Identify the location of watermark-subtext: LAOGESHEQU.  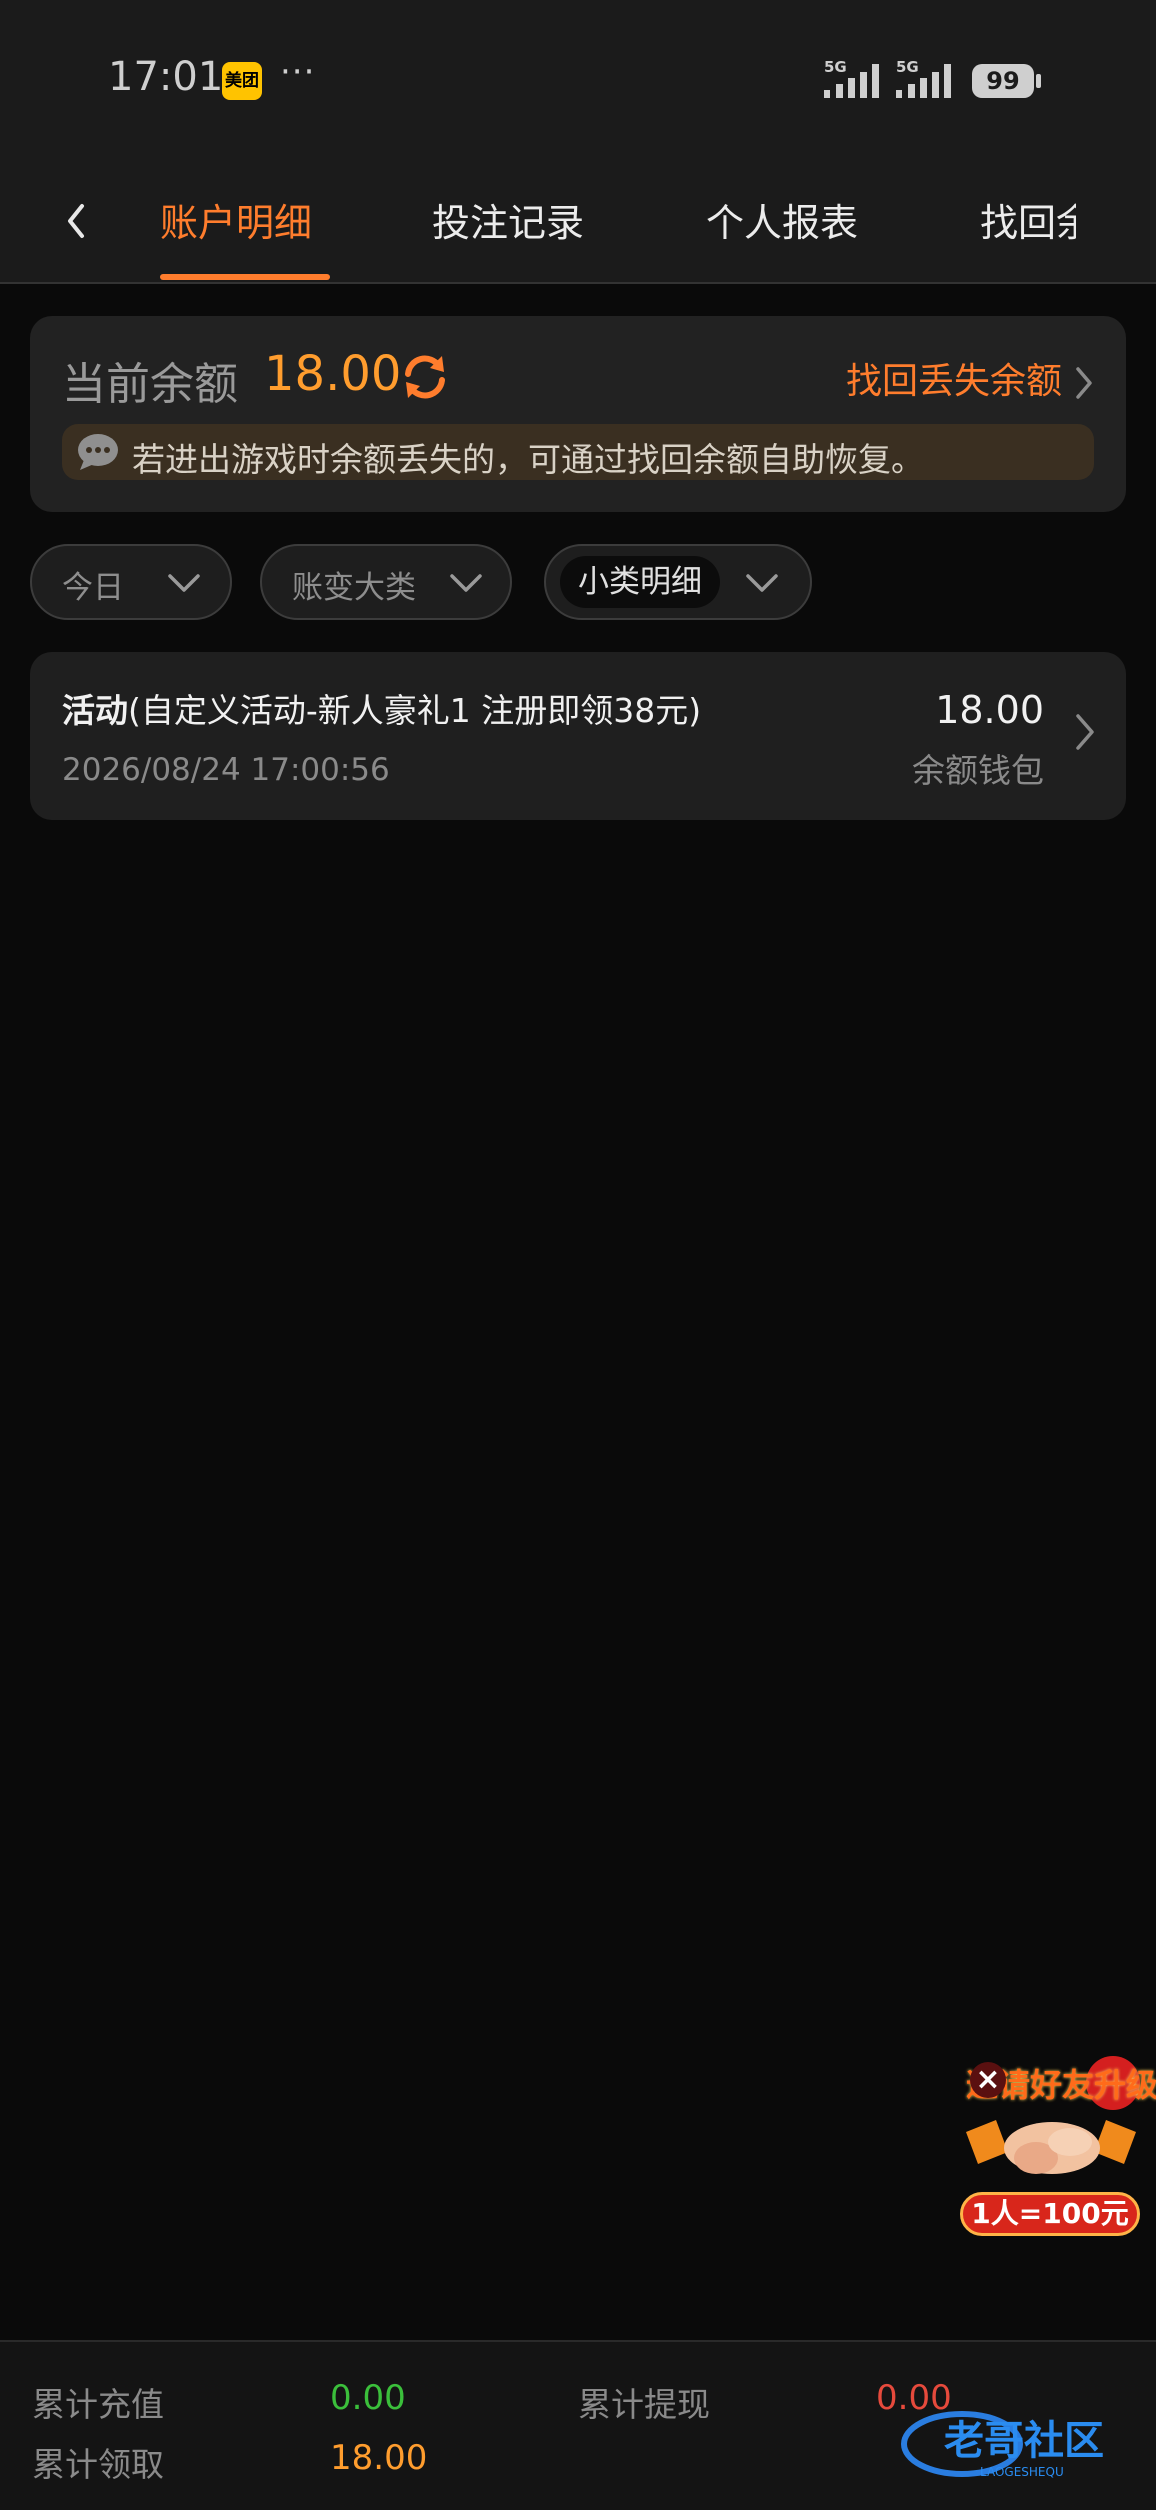
(1022, 2472).